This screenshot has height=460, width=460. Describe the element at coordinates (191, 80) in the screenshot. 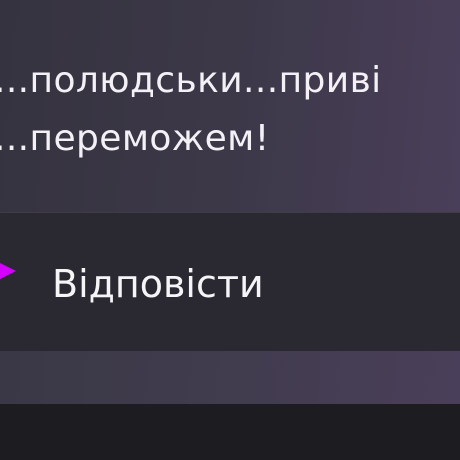

I see `message-line-1: ...полюдськи...приві` at that location.